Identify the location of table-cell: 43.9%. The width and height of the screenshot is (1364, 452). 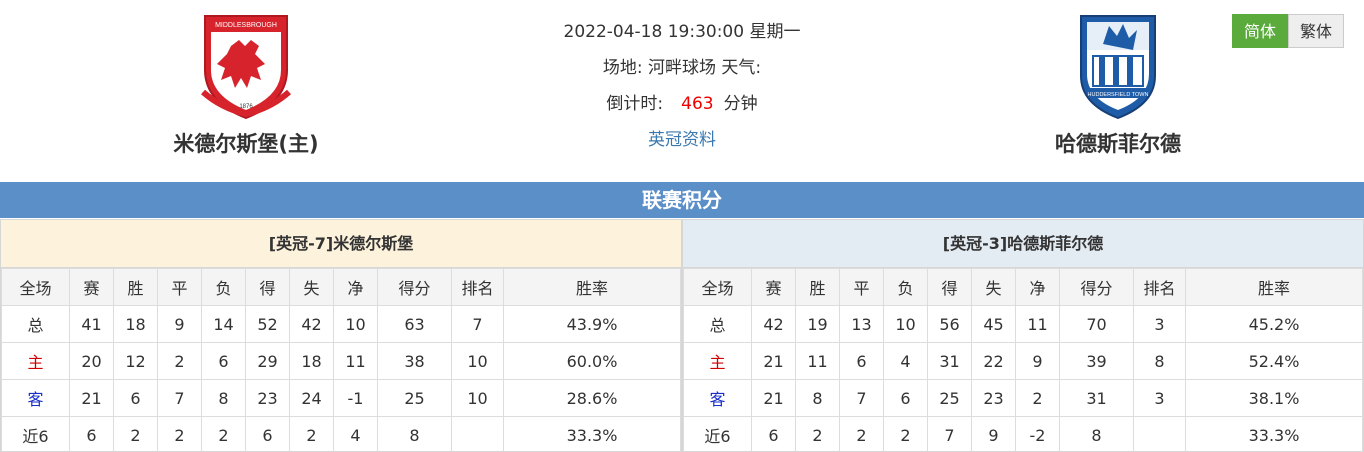
(592, 324).